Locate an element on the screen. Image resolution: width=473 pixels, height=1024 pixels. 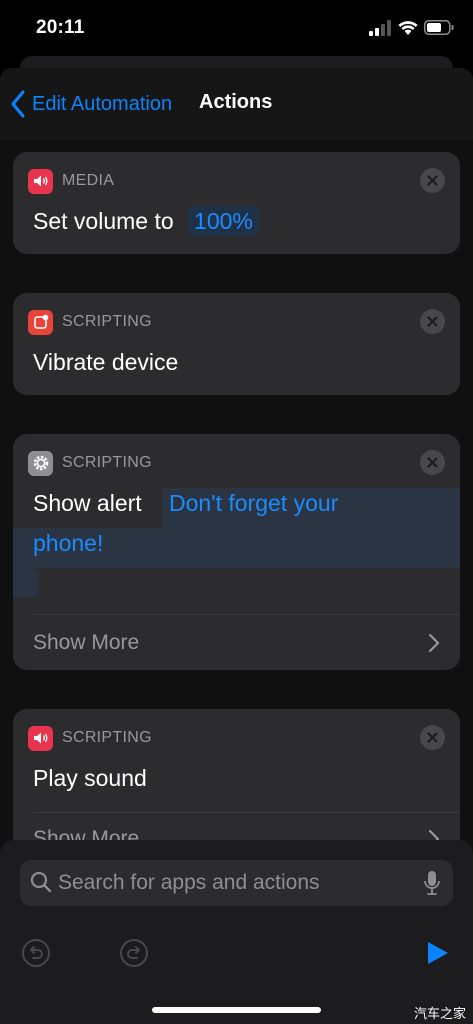
undo-icon is located at coordinates (36, 953).